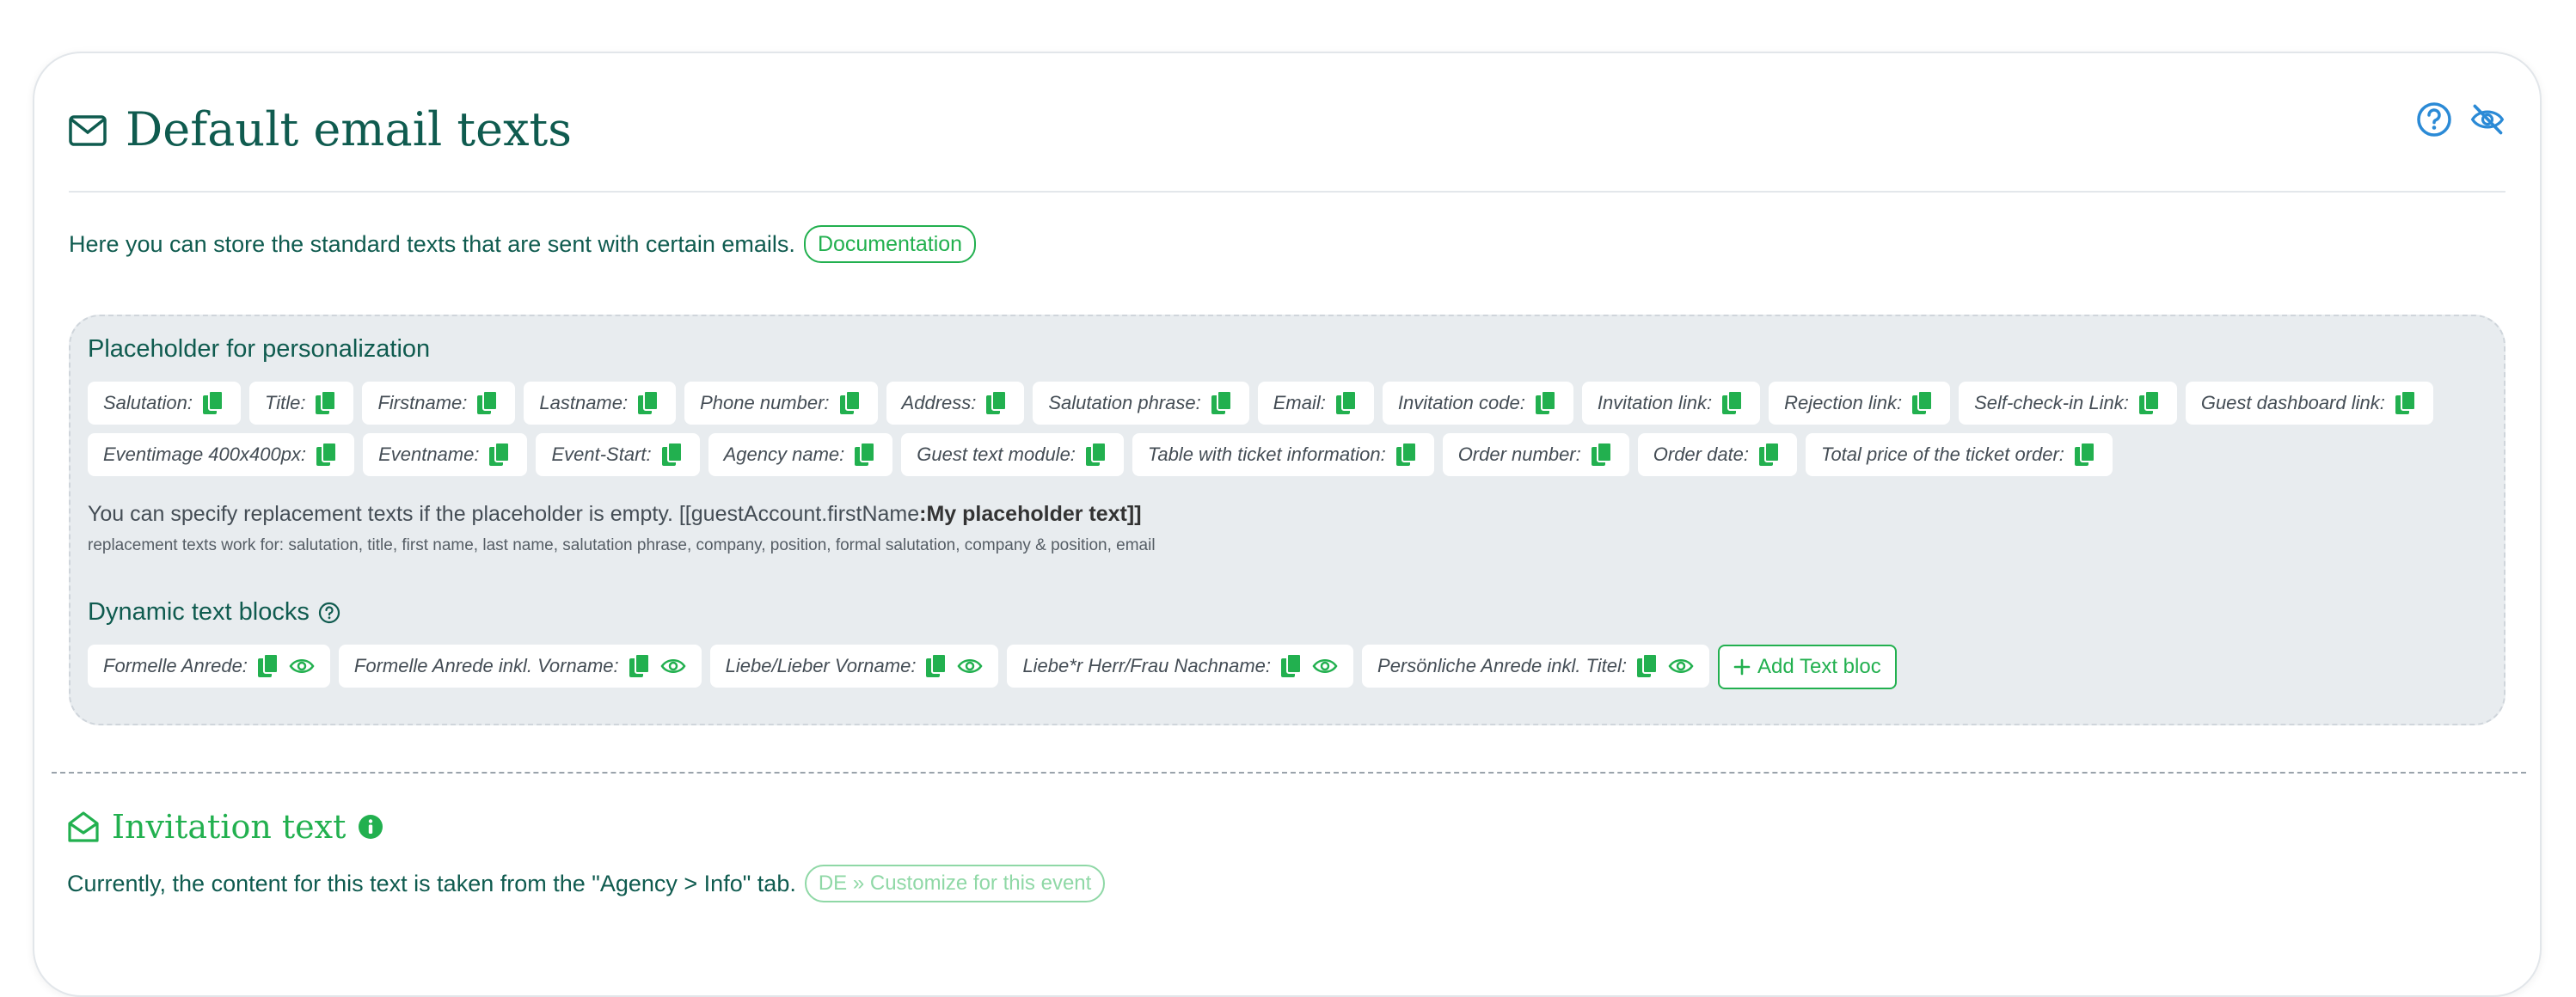 The image size is (2576, 997). Describe the element at coordinates (800, 454) in the screenshot. I see `placeholder-tag: Agency name:` at that location.